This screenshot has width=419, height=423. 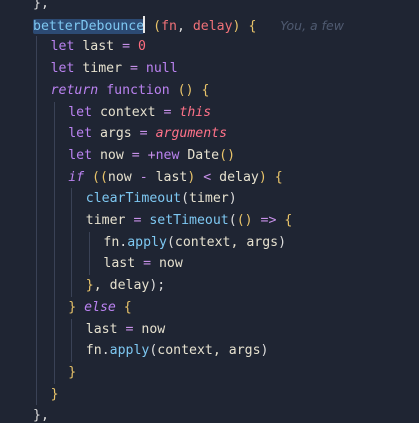 I want to click on code-token: context, args, so click(x=226, y=242).